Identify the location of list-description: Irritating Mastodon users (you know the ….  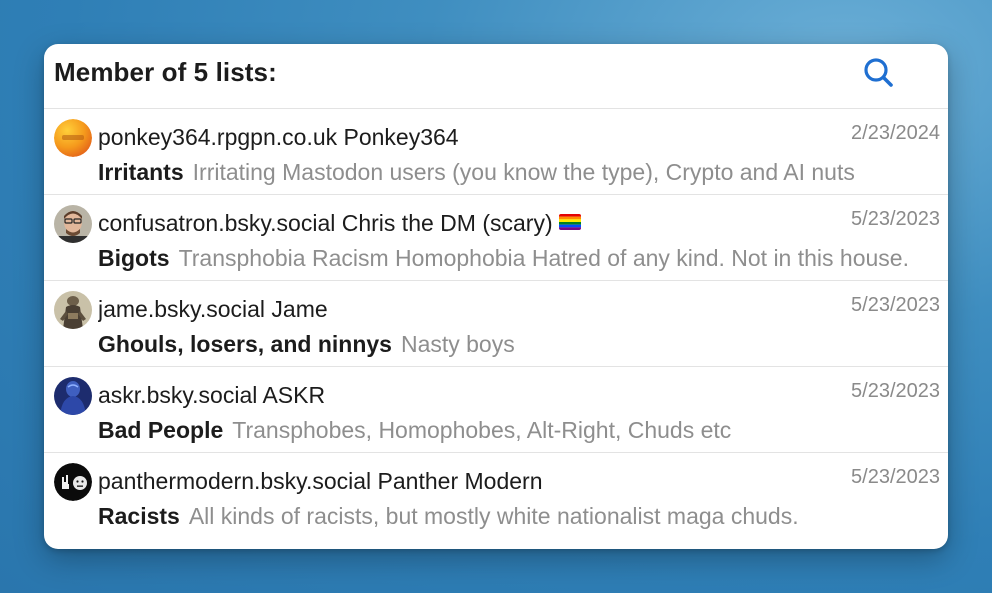
(523, 172).